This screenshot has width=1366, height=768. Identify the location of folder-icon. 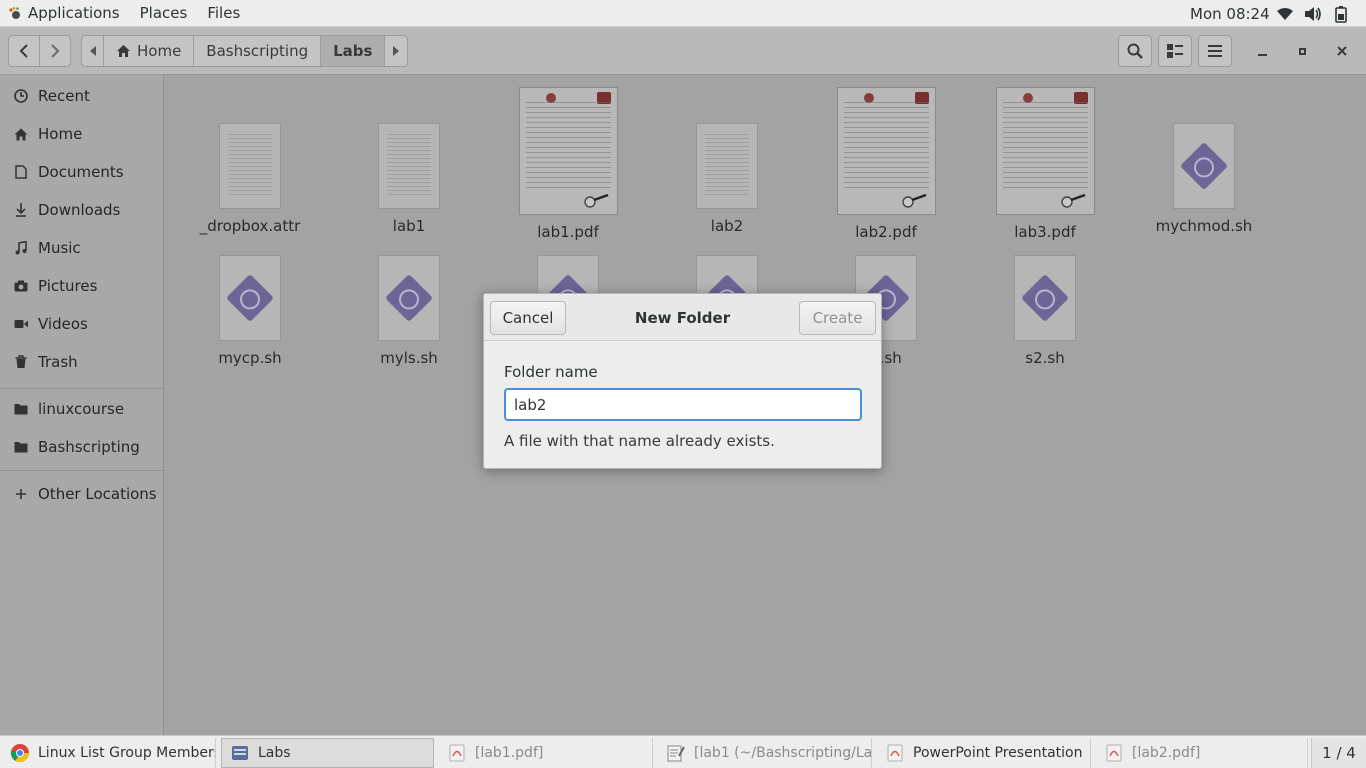
(21, 409).